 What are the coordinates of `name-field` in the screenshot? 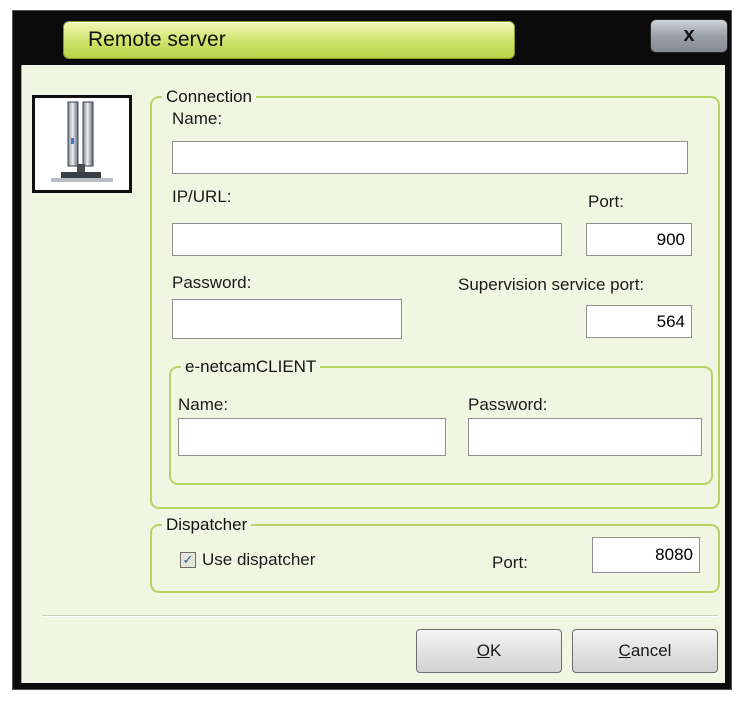 It's located at (430, 157).